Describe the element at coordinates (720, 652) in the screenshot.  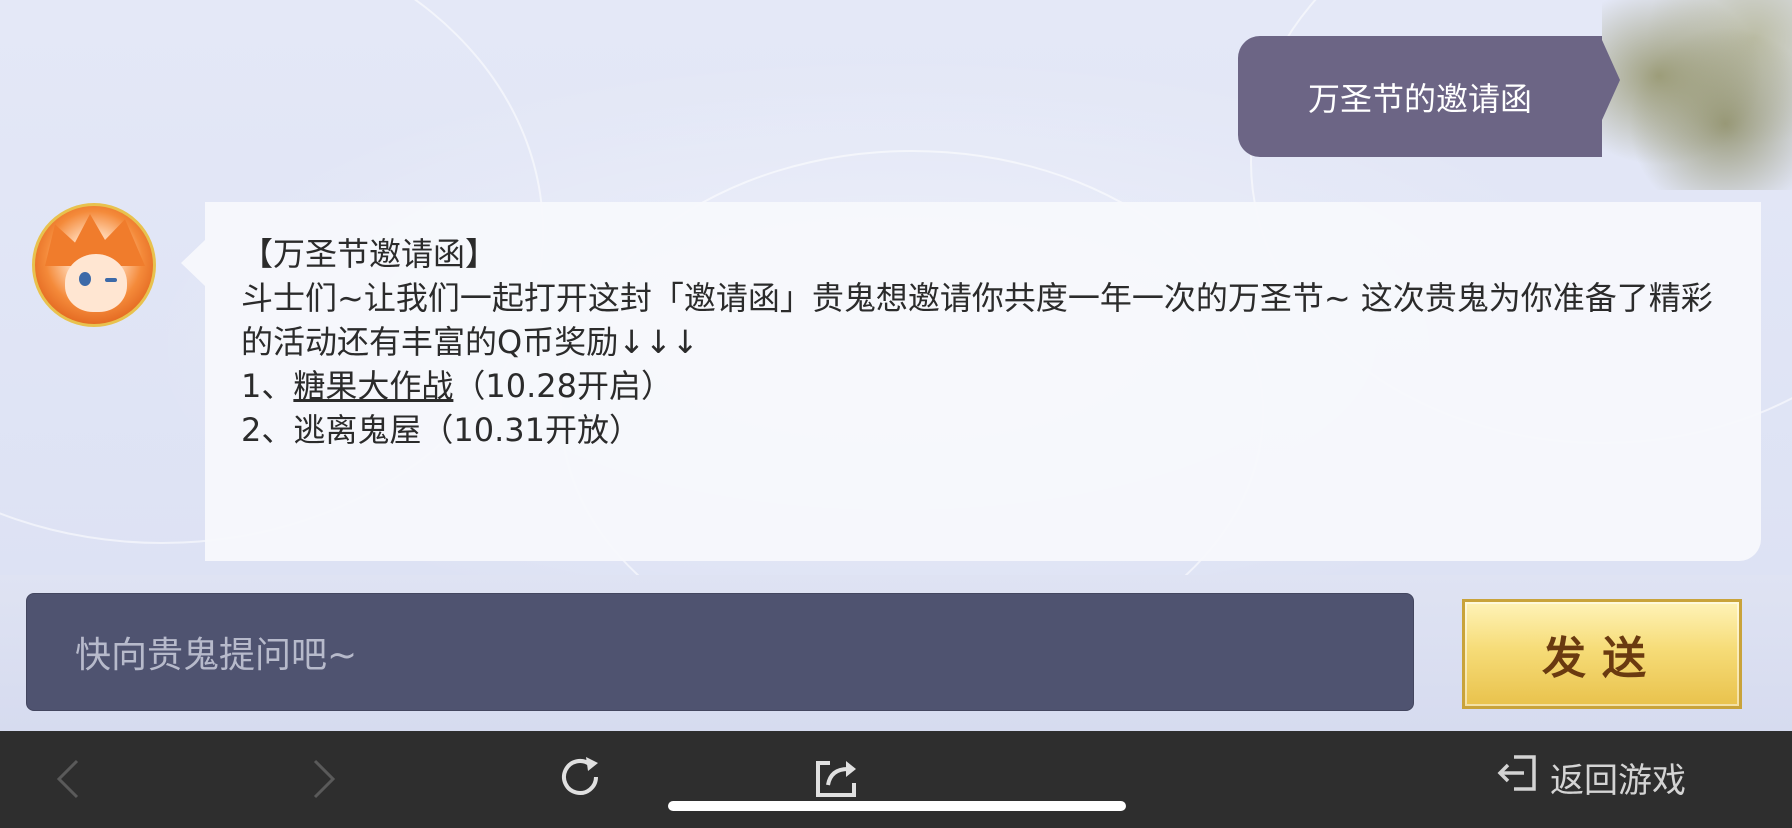
I see `question-input: 快向贵鬼提问吧~` at that location.